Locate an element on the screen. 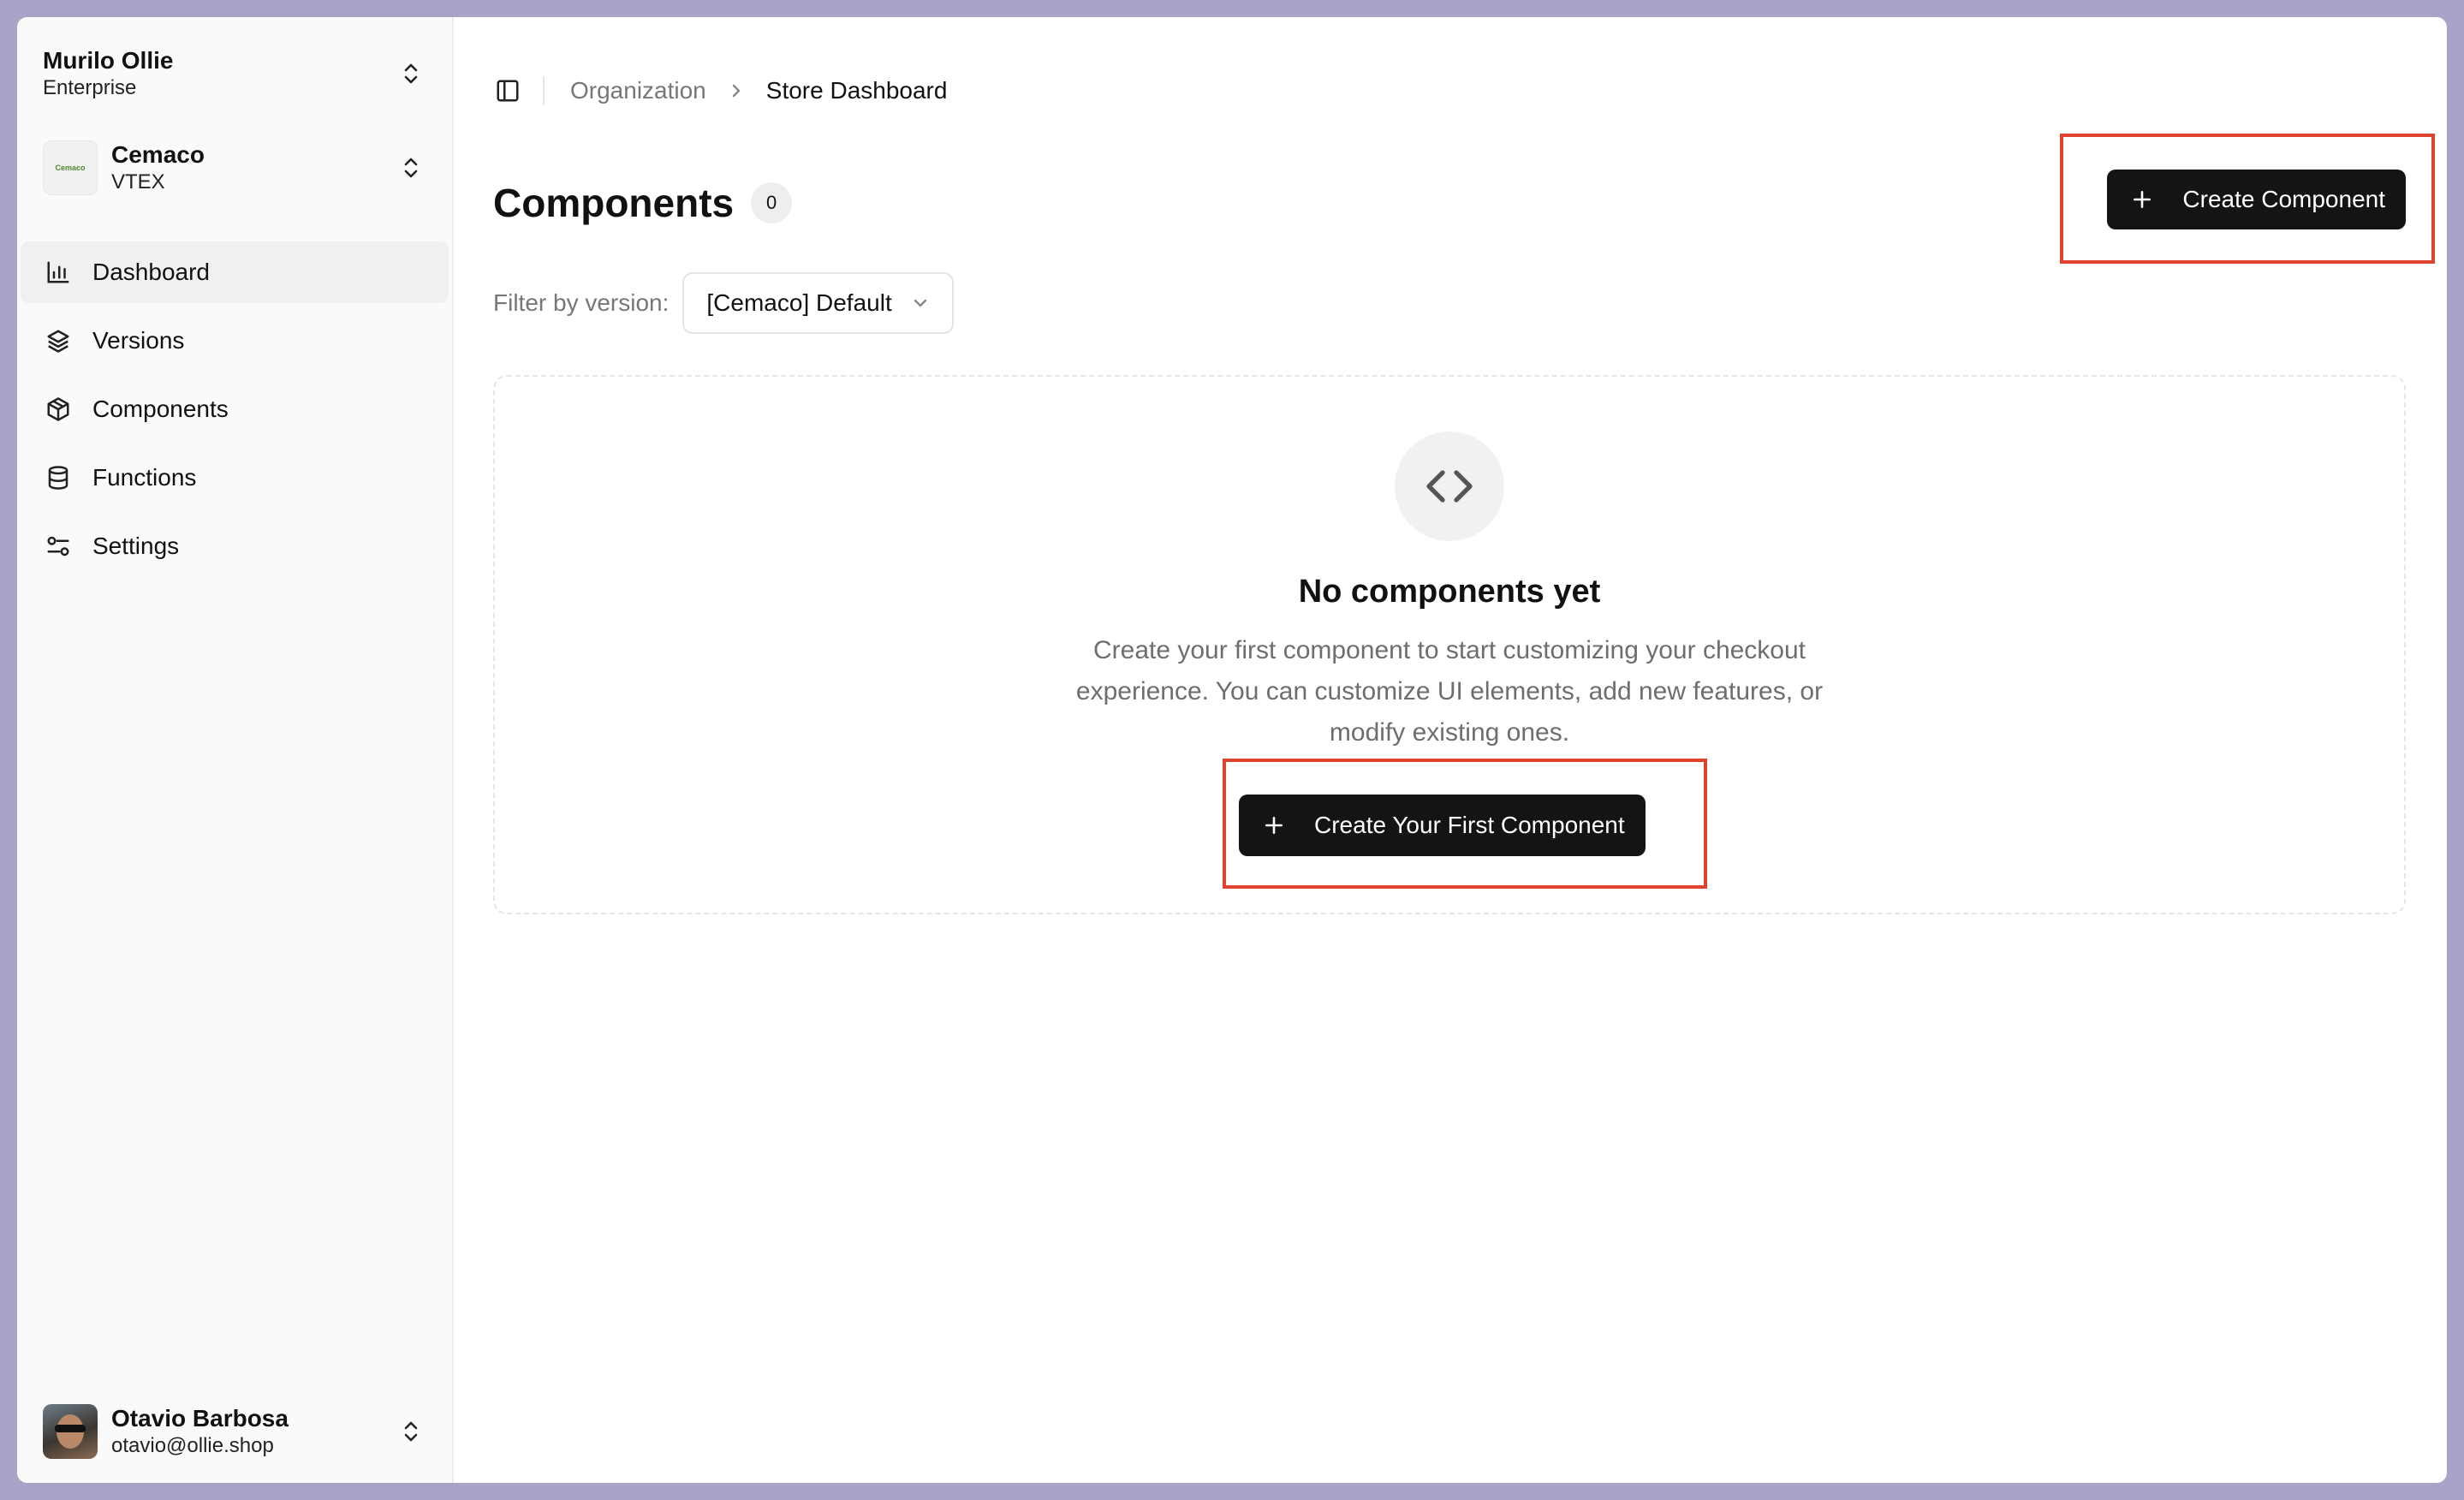 This screenshot has height=1500, width=2464. breadcrumb-current: Store Dashboard is located at coordinates (856, 90).